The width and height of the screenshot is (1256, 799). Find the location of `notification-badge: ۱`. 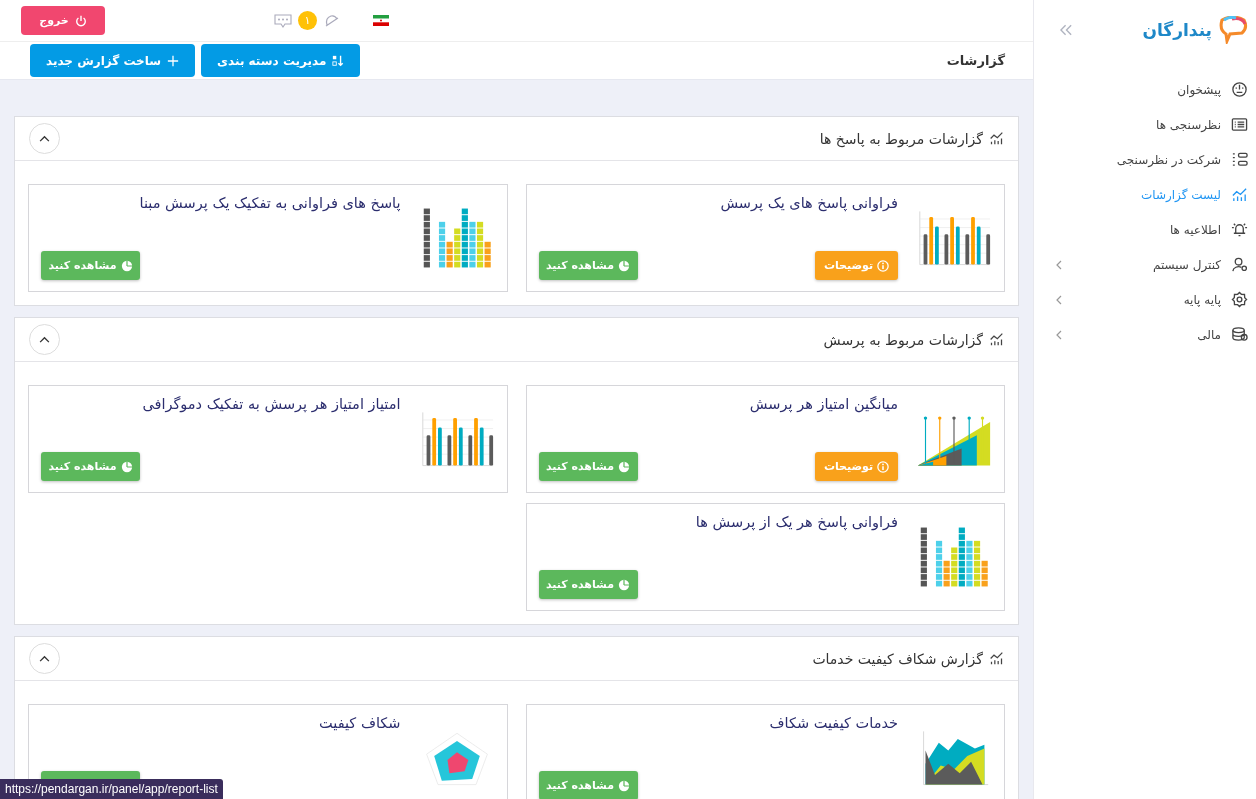

notification-badge: ۱ is located at coordinates (307, 20).